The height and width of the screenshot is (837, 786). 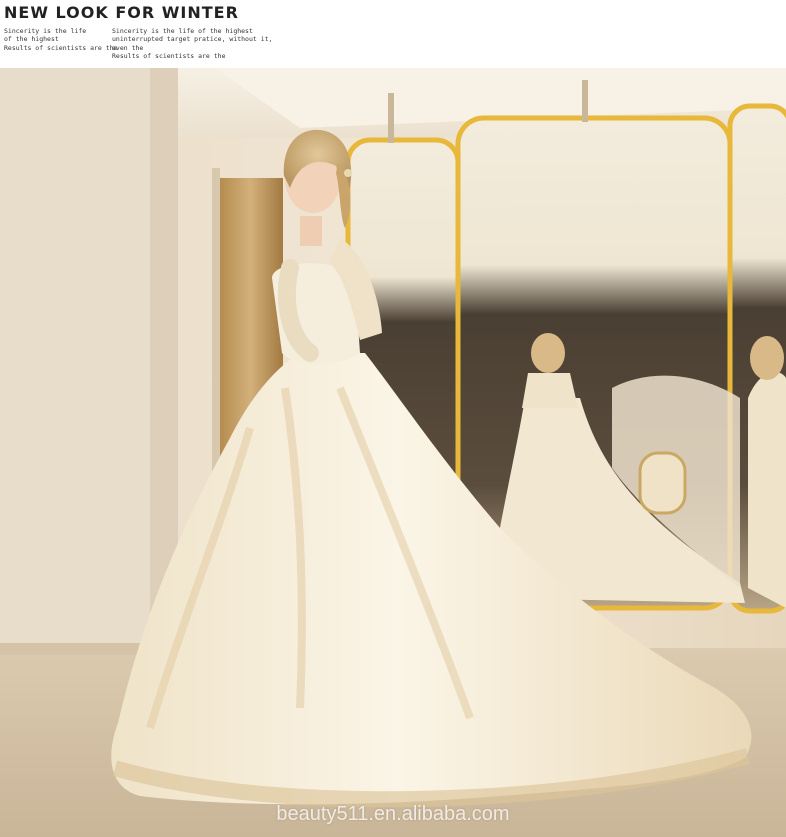 What do you see at coordinates (767, 358) in the screenshot?
I see `mirror-reflection-right-head` at bounding box center [767, 358].